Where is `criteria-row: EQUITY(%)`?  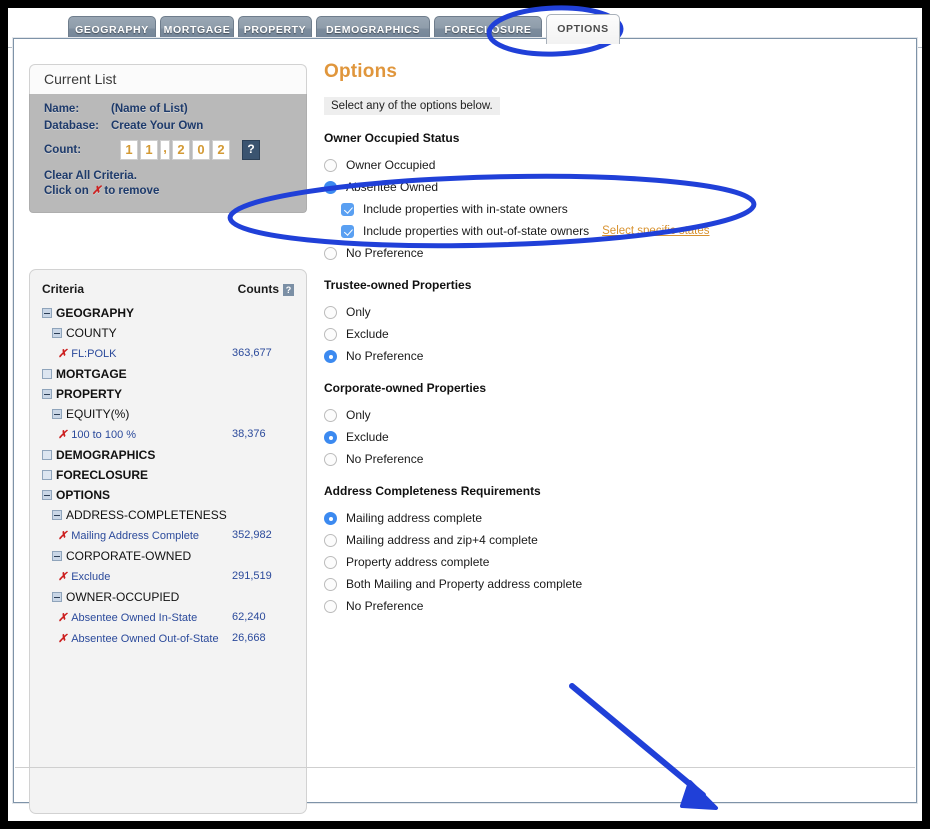 criteria-row: EQUITY(%) is located at coordinates (168, 414).